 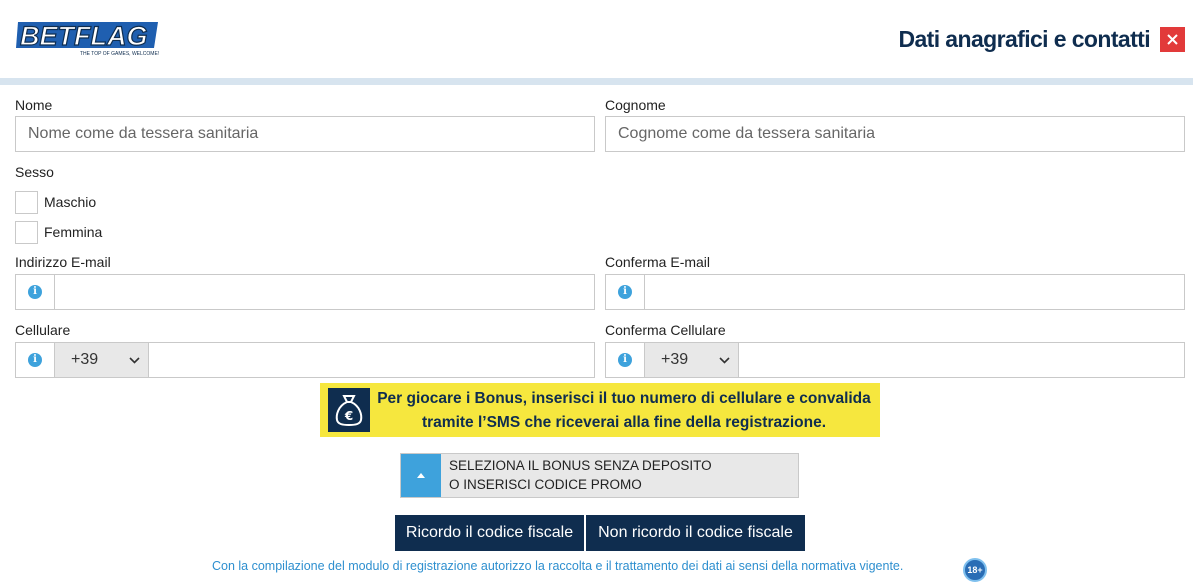 I want to click on maschio-checkbox, so click(x=26, y=202).